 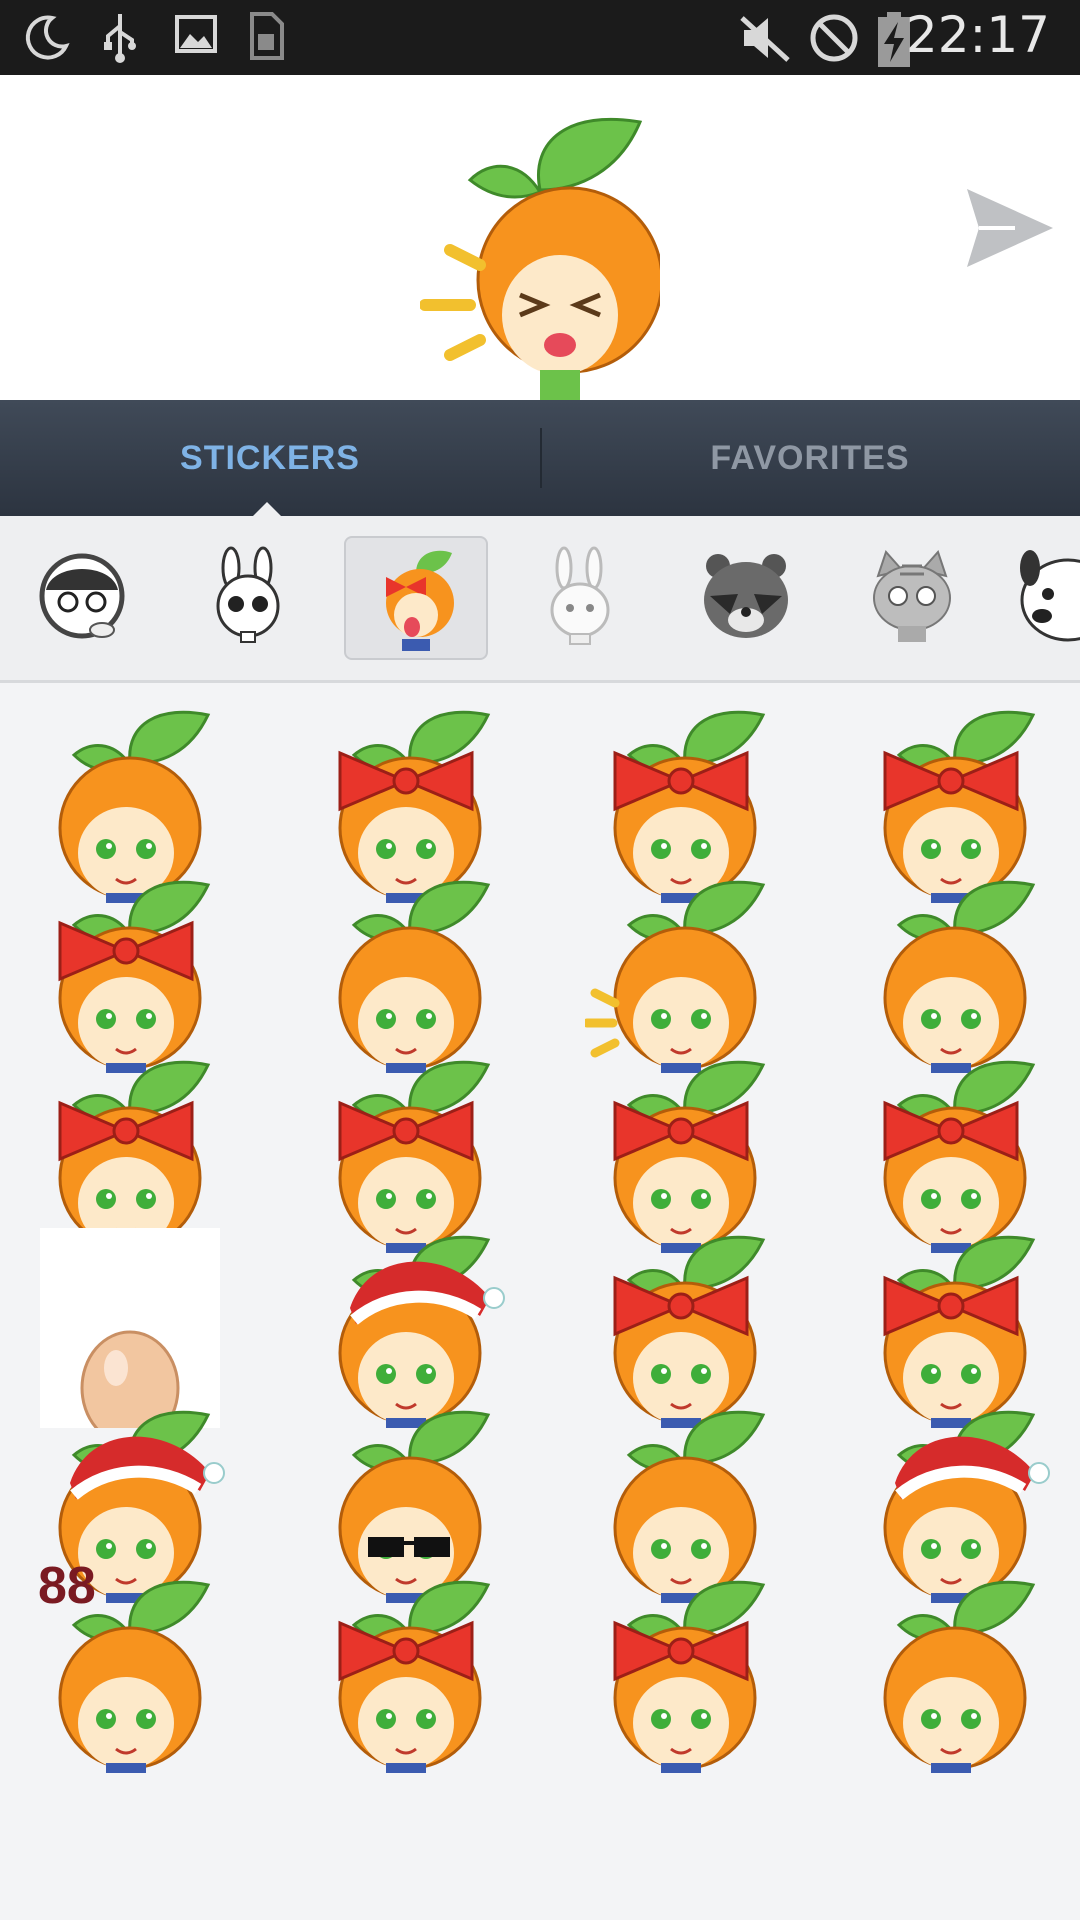 I want to click on category-orange-kids, so click(x=416, y=598).